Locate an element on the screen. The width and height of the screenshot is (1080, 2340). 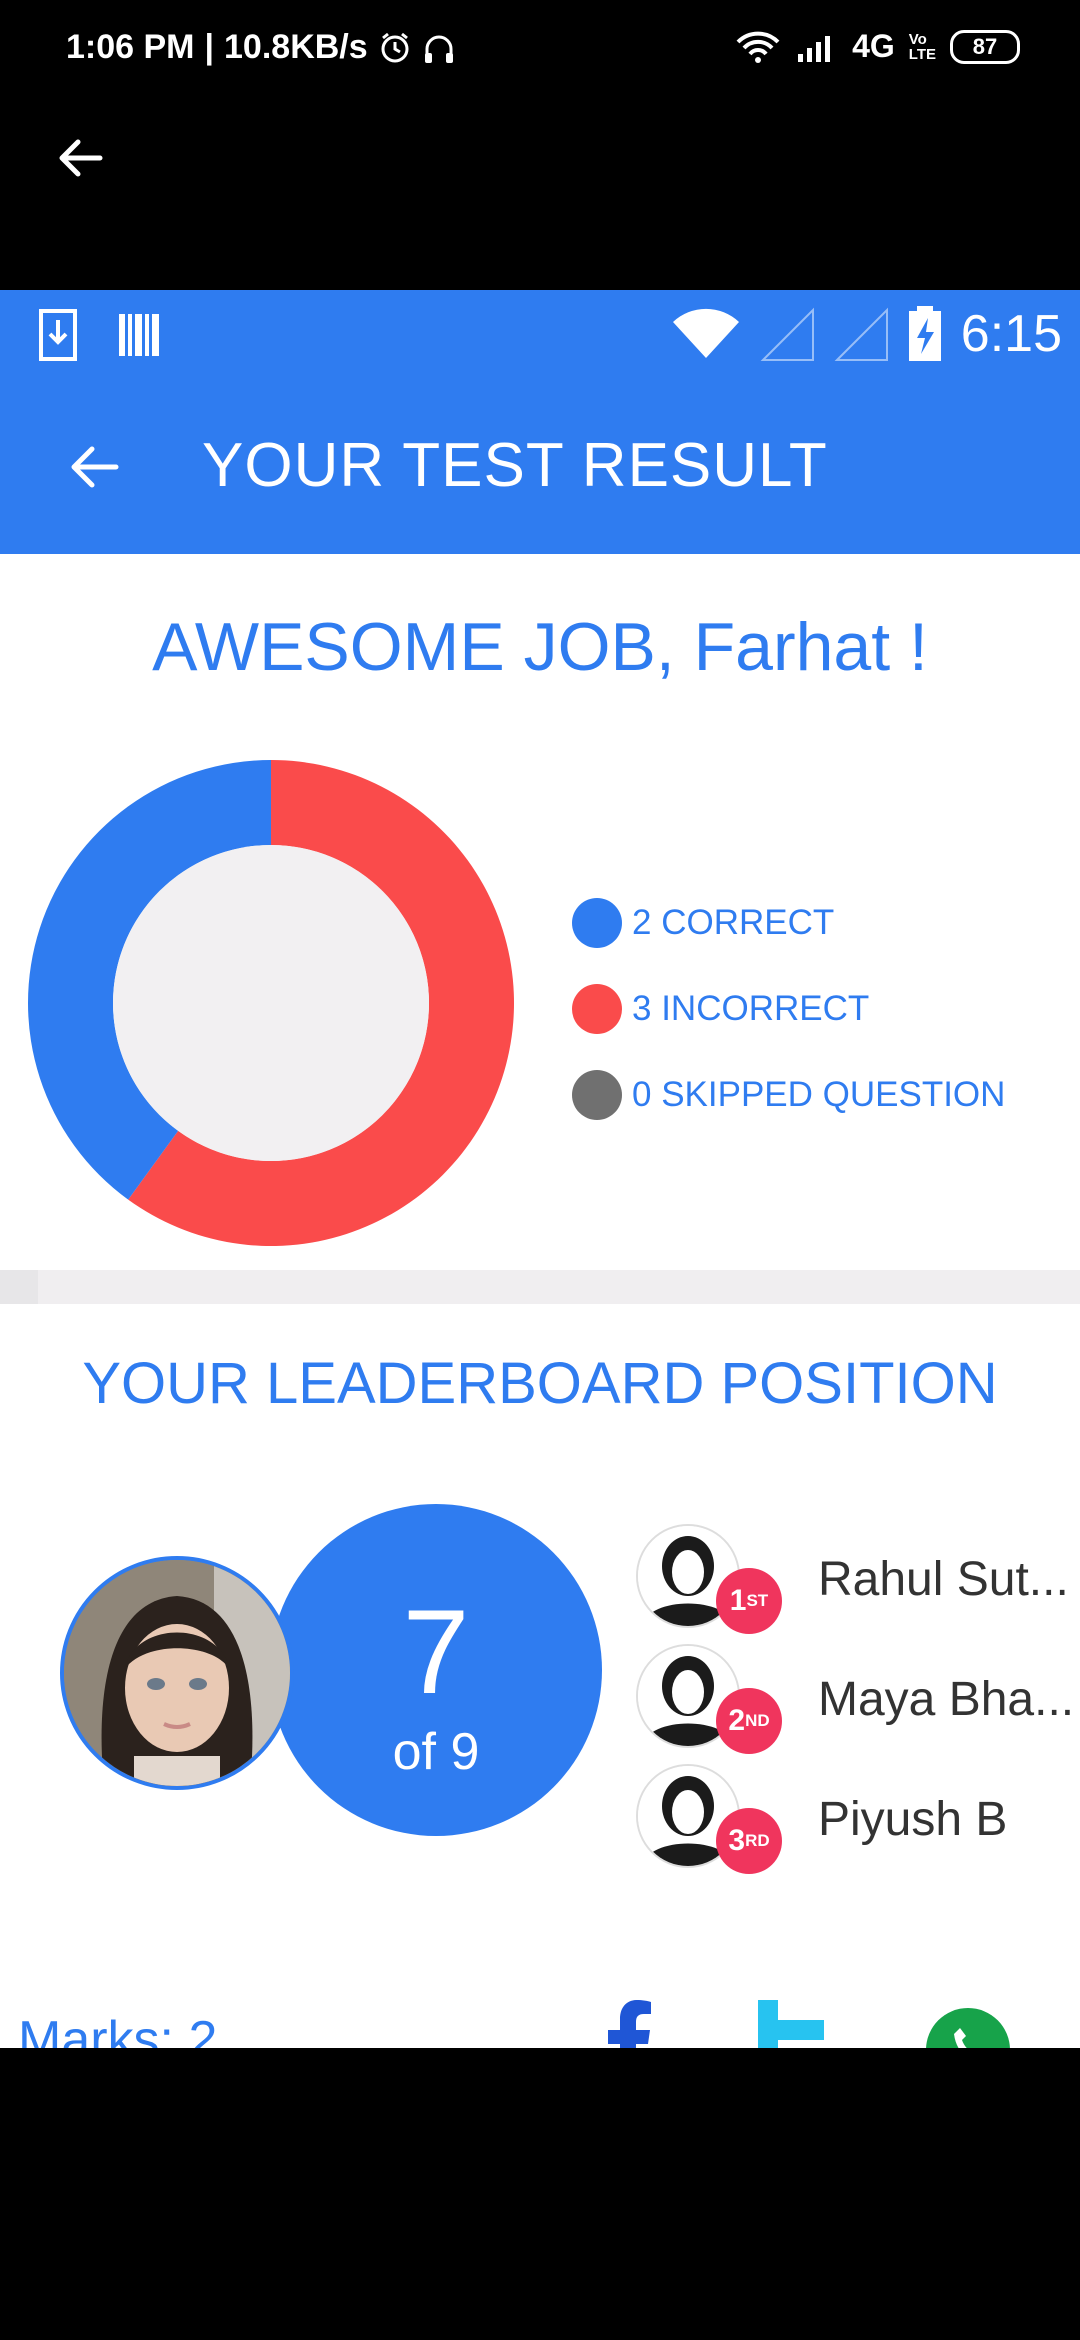
headphones-icon is located at coordinates (438, 49).